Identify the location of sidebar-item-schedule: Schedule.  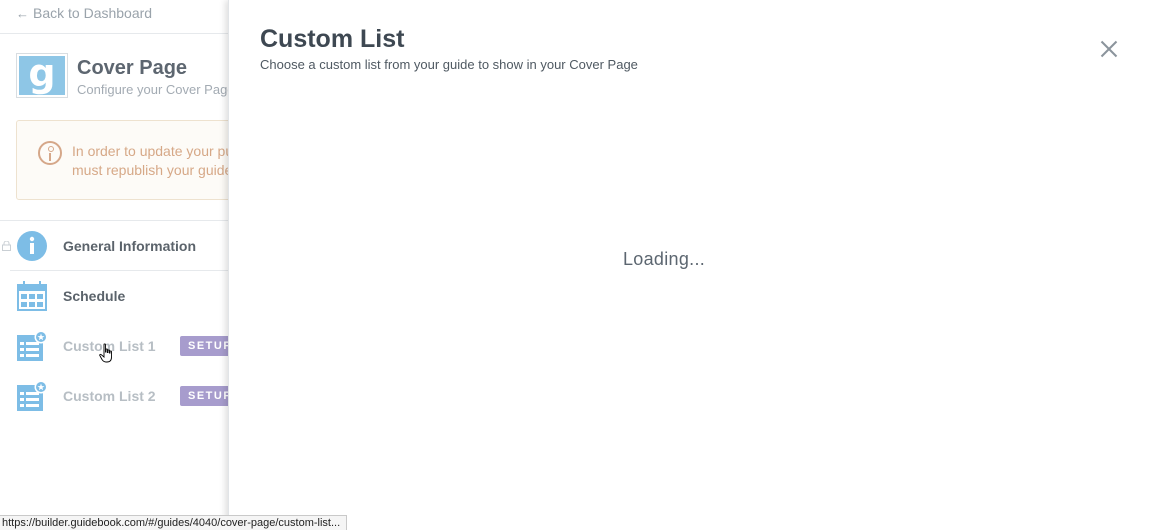
(120, 296).